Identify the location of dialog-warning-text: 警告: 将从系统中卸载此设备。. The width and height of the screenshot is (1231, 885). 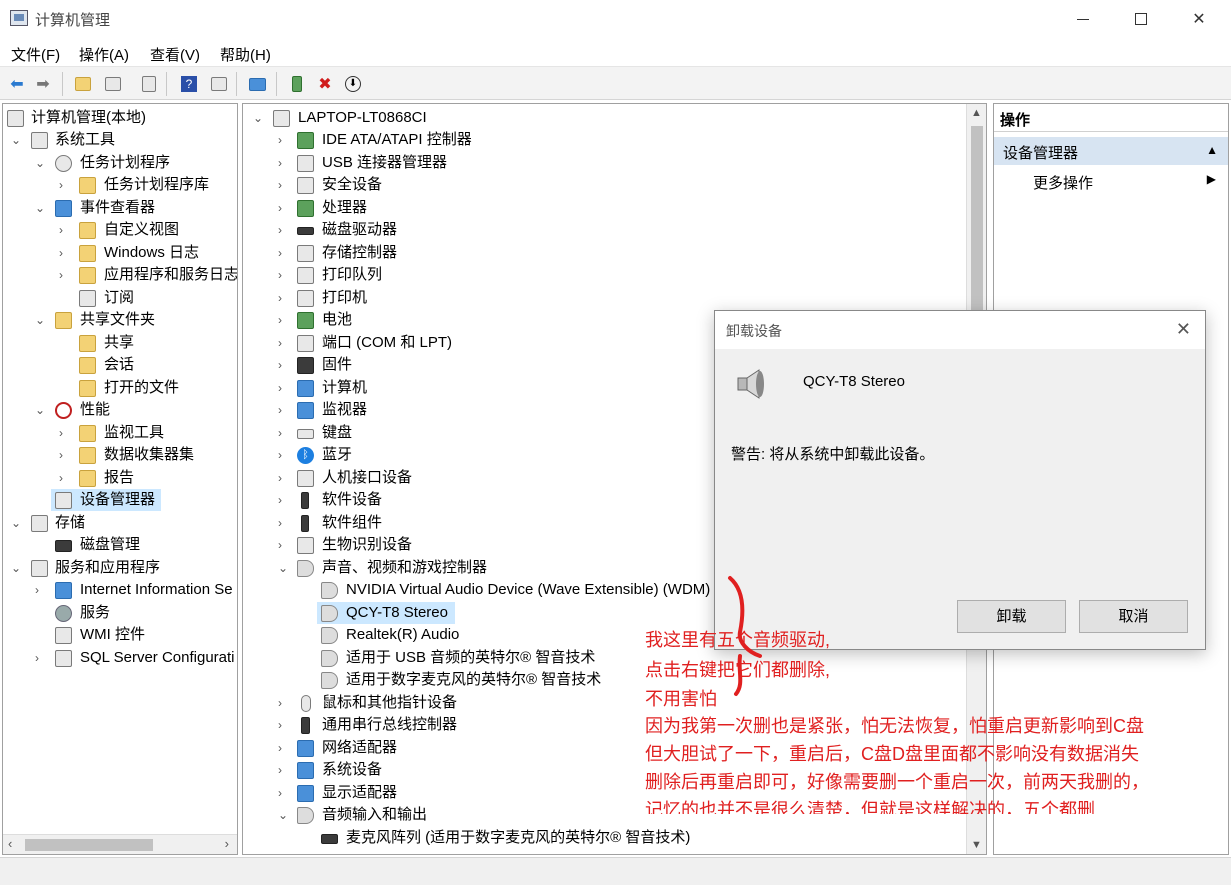
(833, 454).